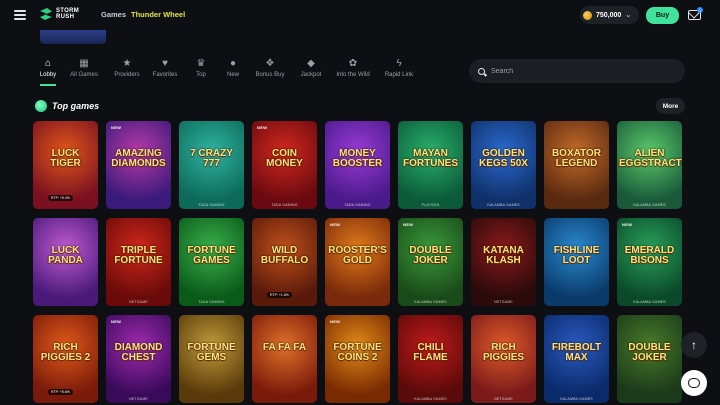 This screenshot has width=720, height=405. I want to click on gift-icon: ❖, so click(270, 63).